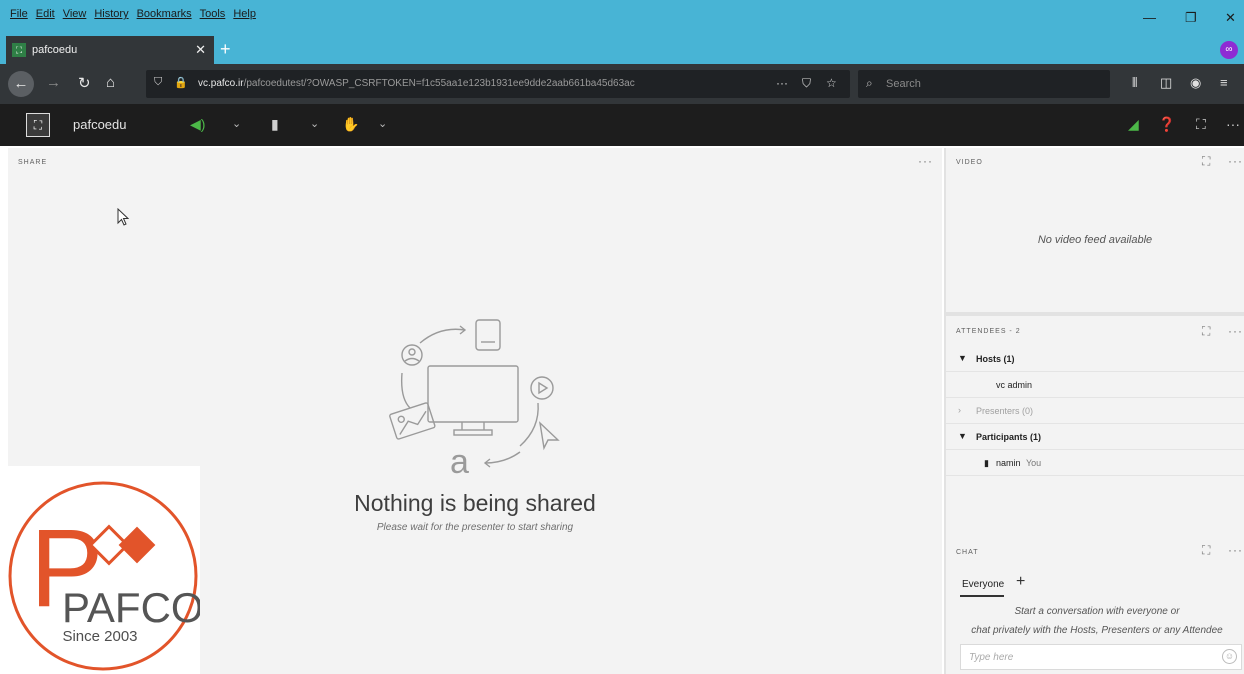  I want to click on account-icon: ◉, so click(1195, 83).